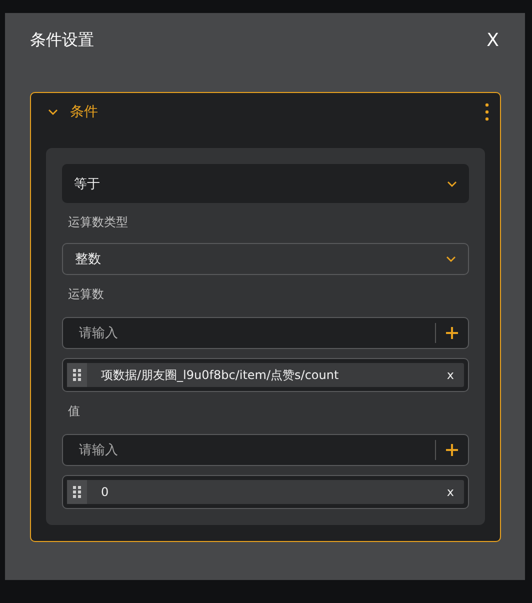  What do you see at coordinates (220, 375) in the screenshot?
I see `item-text: 项数据/朋友圈_l9u0f8bc/item/点赞s/count` at bounding box center [220, 375].